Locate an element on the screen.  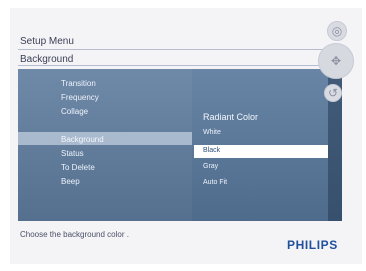
menu-item-collage: Collage is located at coordinates (74, 111).